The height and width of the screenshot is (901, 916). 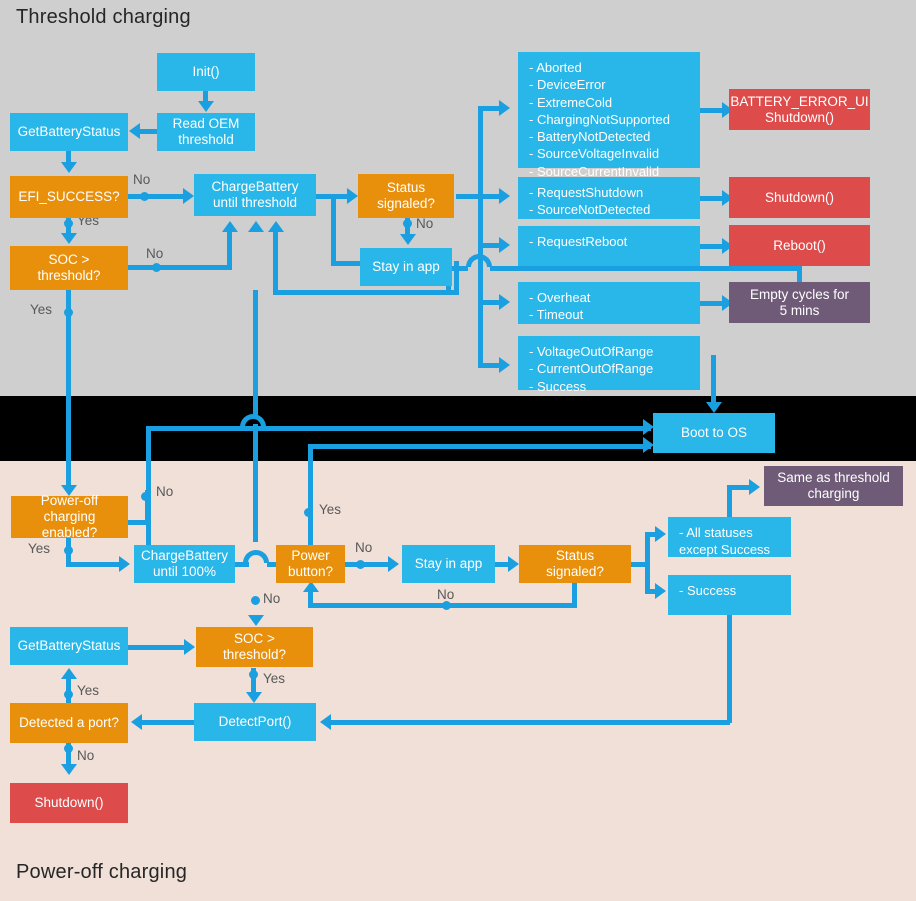 What do you see at coordinates (102, 872) in the screenshot?
I see `power-off-charging-title: Power-off charging` at bounding box center [102, 872].